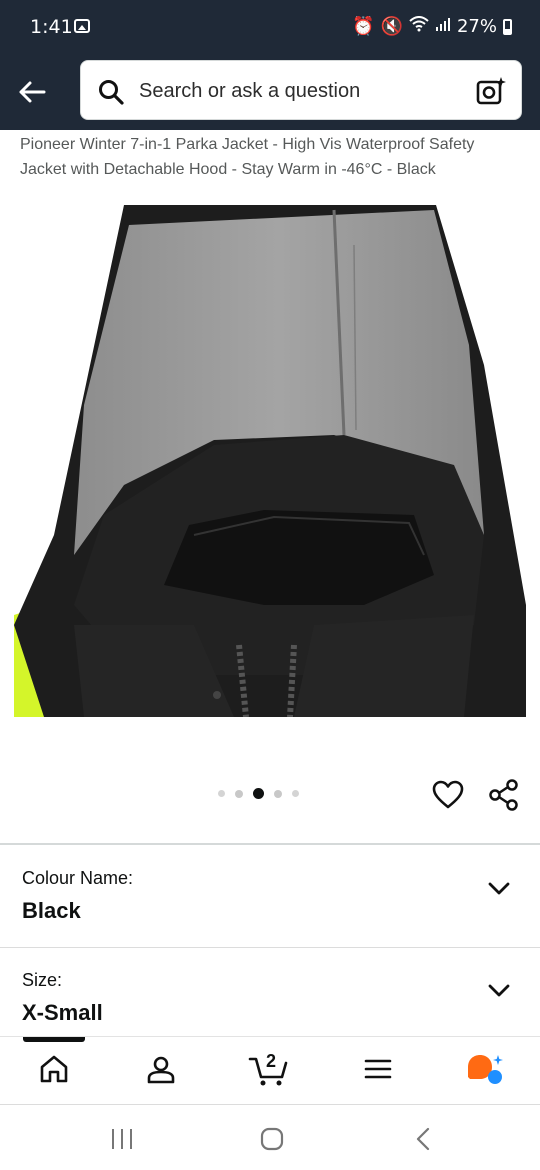  Describe the element at coordinates (270, 896) in the screenshot. I see `colour-selector: Colour Name: Black` at that location.